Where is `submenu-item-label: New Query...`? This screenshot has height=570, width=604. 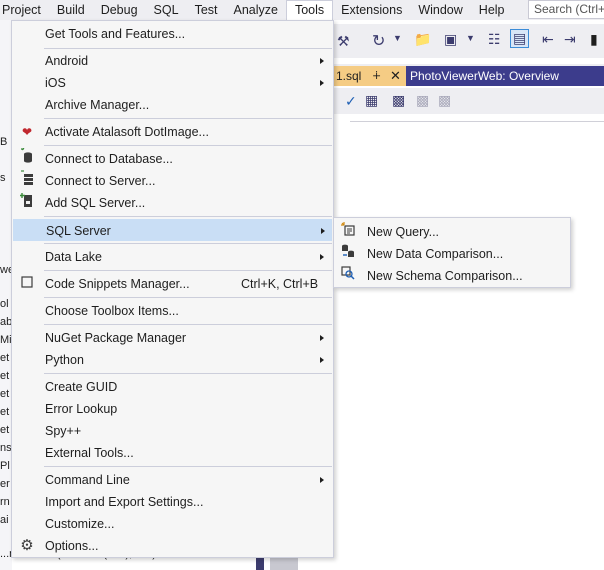
submenu-item-label: New Query... is located at coordinates (403, 232).